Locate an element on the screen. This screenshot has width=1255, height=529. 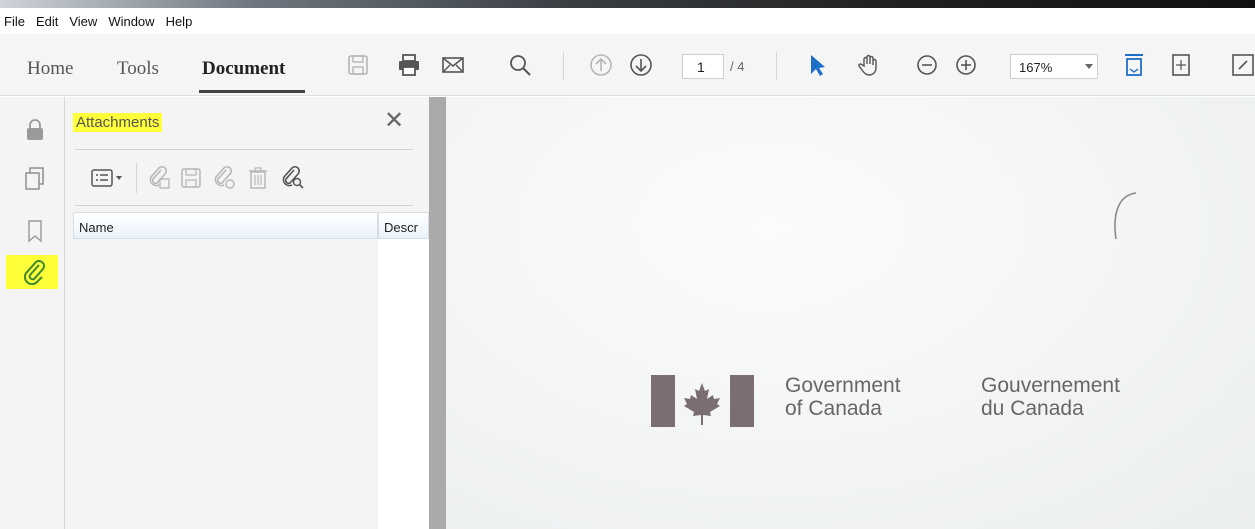
paperclip-icon is located at coordinates (35, 272).